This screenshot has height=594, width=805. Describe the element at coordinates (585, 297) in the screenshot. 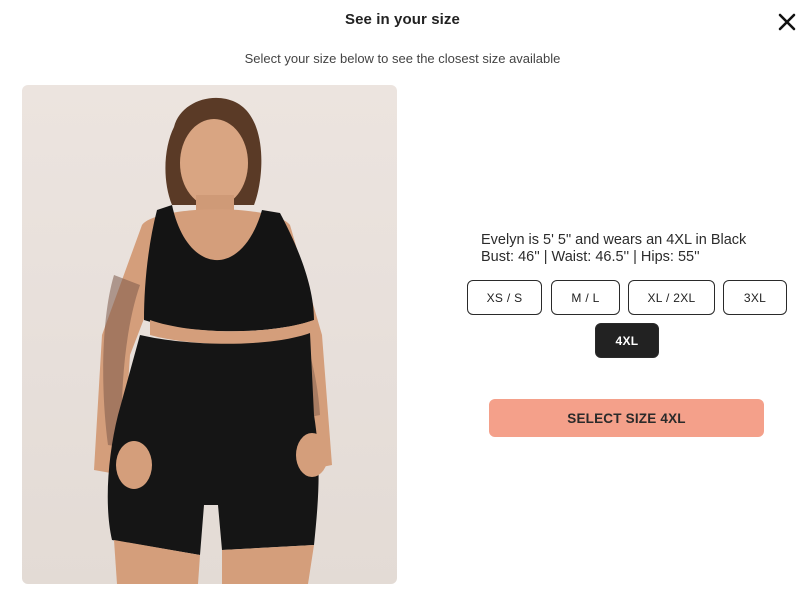

I see `size-option-m-l: M / L` at that location.